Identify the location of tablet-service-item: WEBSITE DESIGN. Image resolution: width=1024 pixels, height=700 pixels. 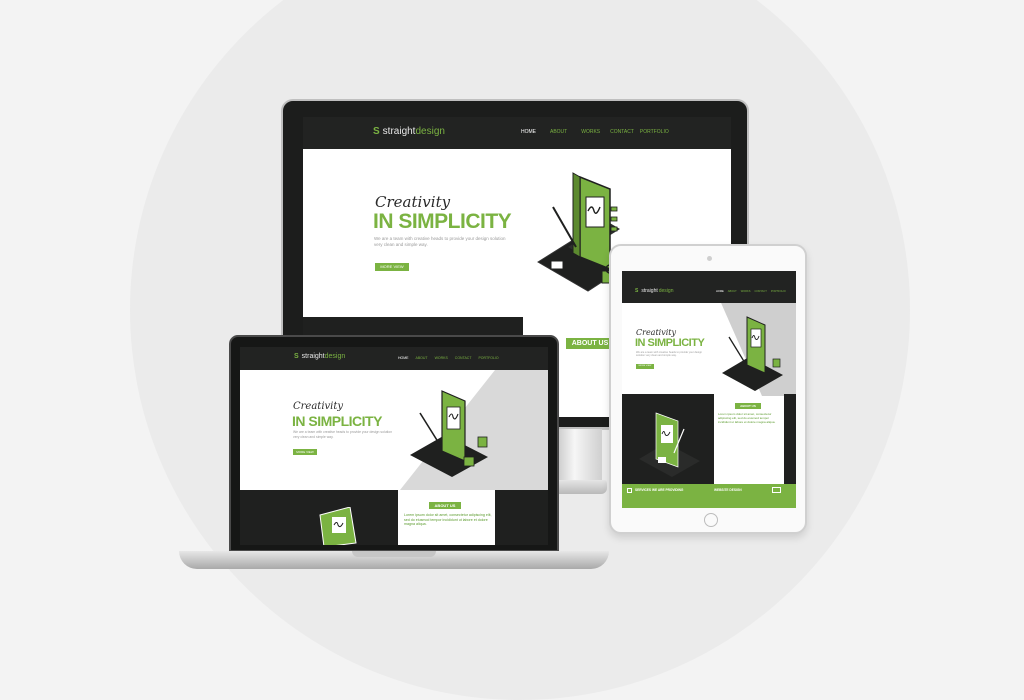
(728, 490).